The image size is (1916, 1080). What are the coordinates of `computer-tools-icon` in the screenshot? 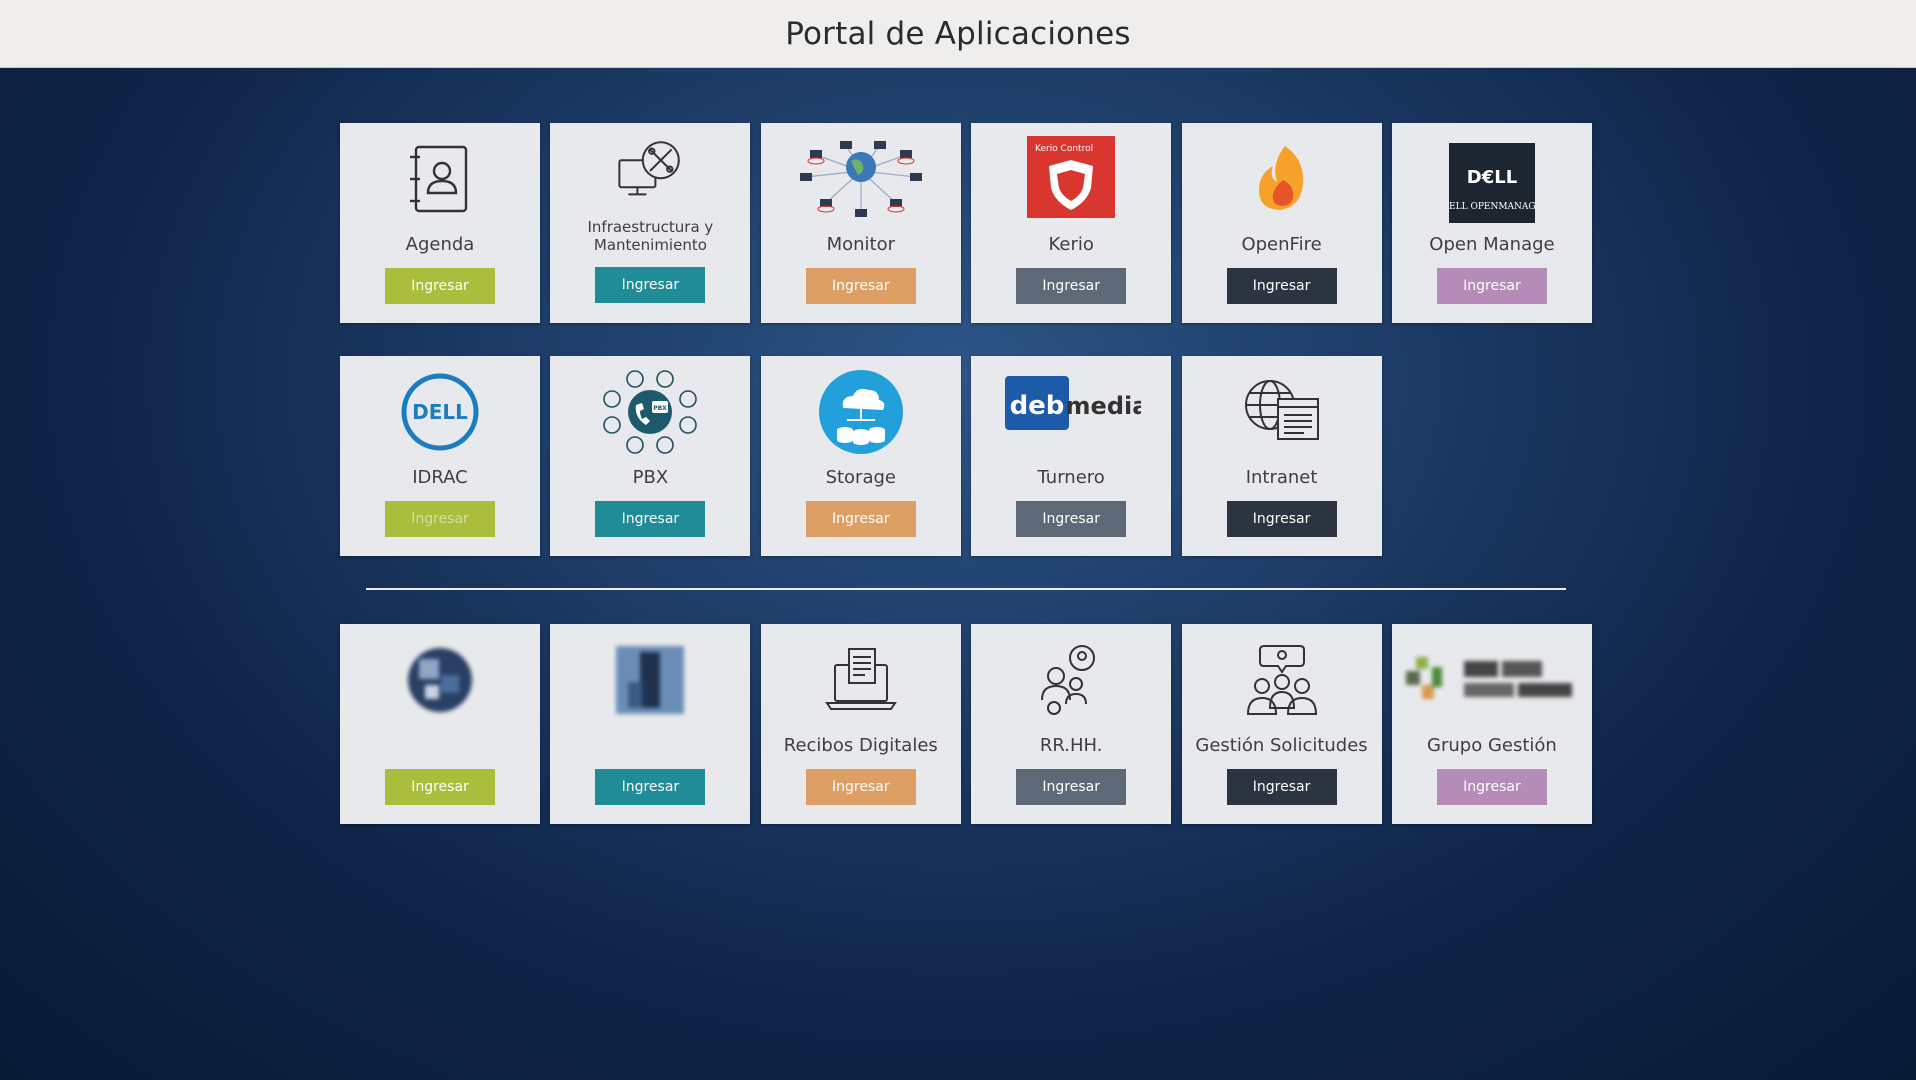 It's located at (650, 171).